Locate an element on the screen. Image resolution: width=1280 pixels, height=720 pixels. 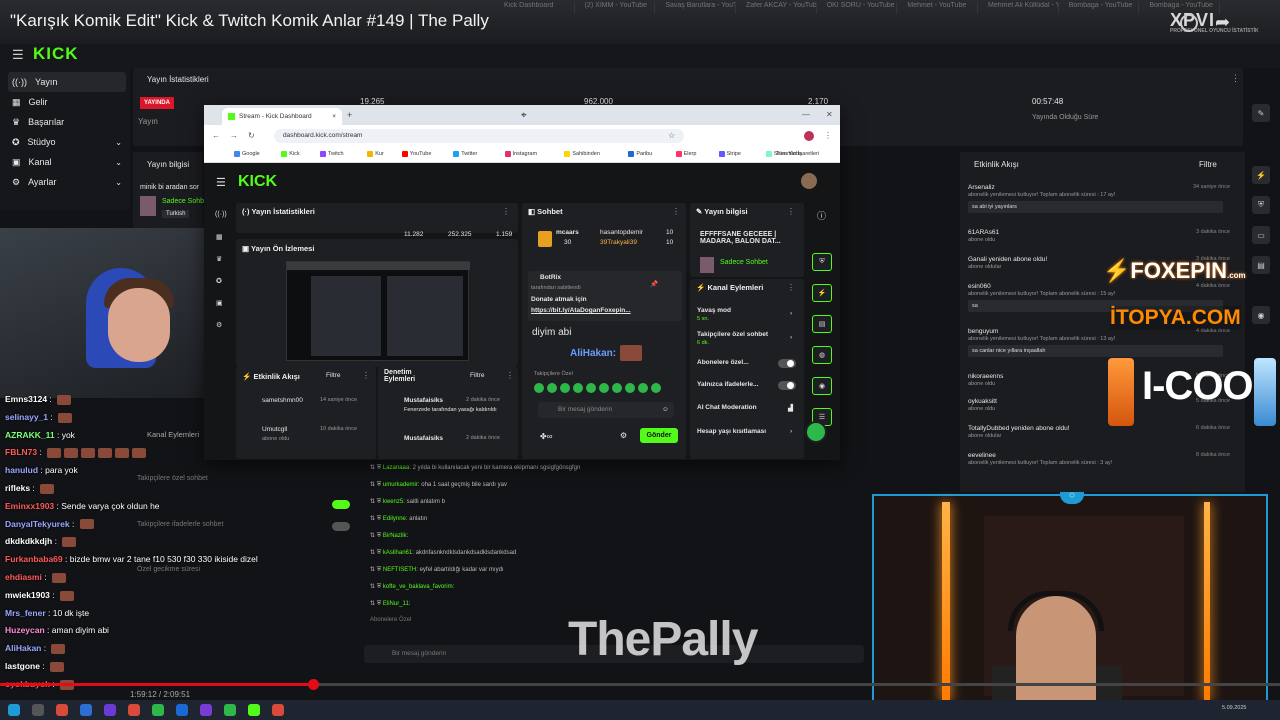
stream-preview is located at coordinates (378, 311).